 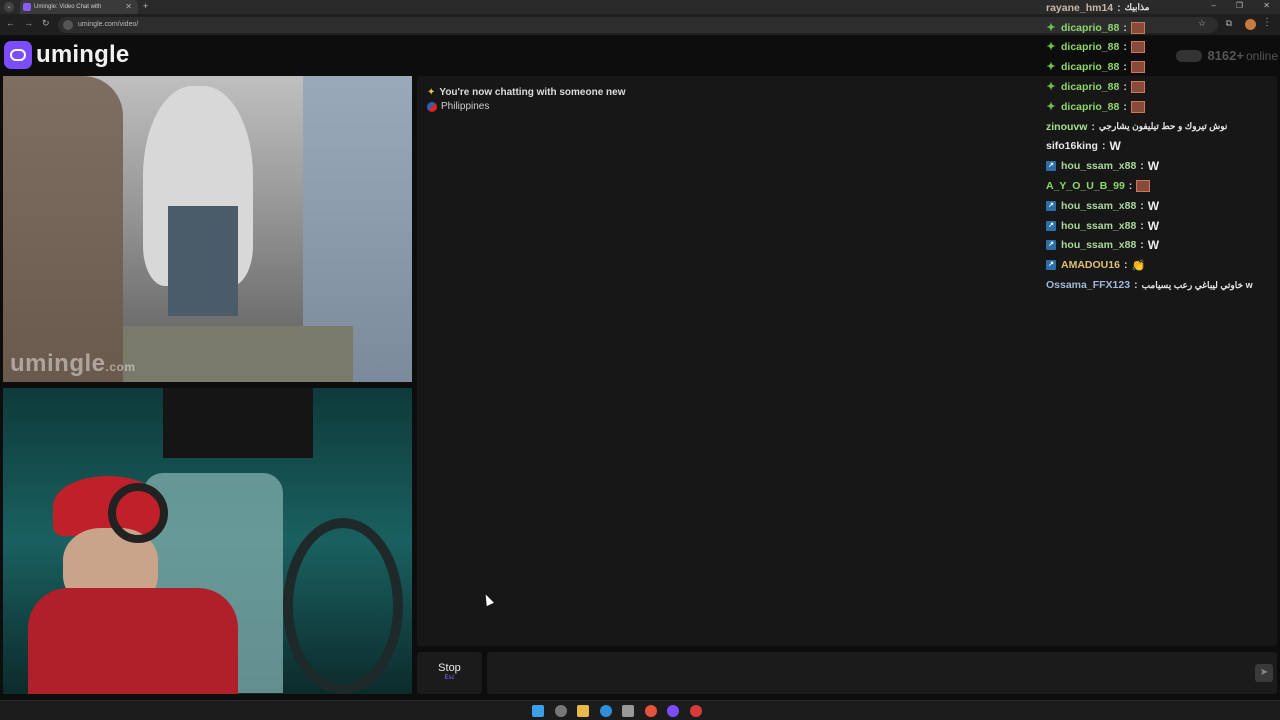 What do you see at coordinates (1072, 146) in the screenshot?
I see `stream-chat-username: sifo16king` at bounding box center [1072, 146].